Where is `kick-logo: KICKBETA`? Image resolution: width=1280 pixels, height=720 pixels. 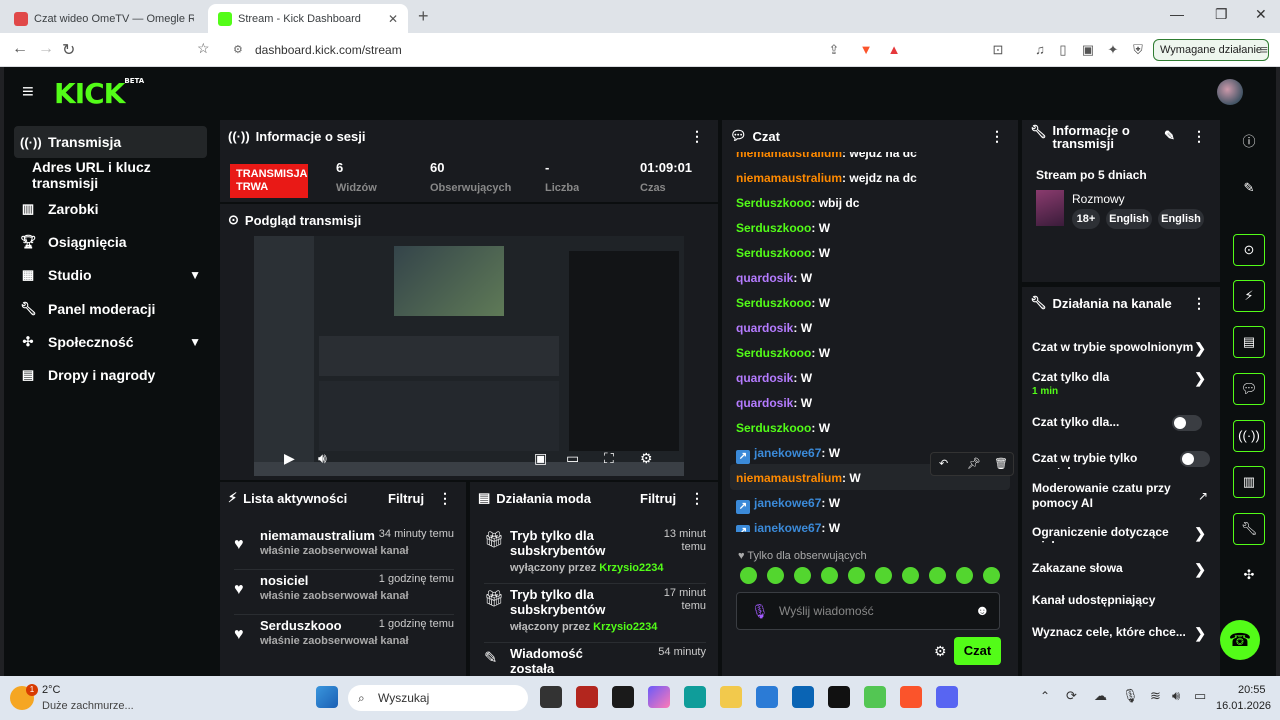 kick-logo: KICKBETA is located at coordinates (99, 93).